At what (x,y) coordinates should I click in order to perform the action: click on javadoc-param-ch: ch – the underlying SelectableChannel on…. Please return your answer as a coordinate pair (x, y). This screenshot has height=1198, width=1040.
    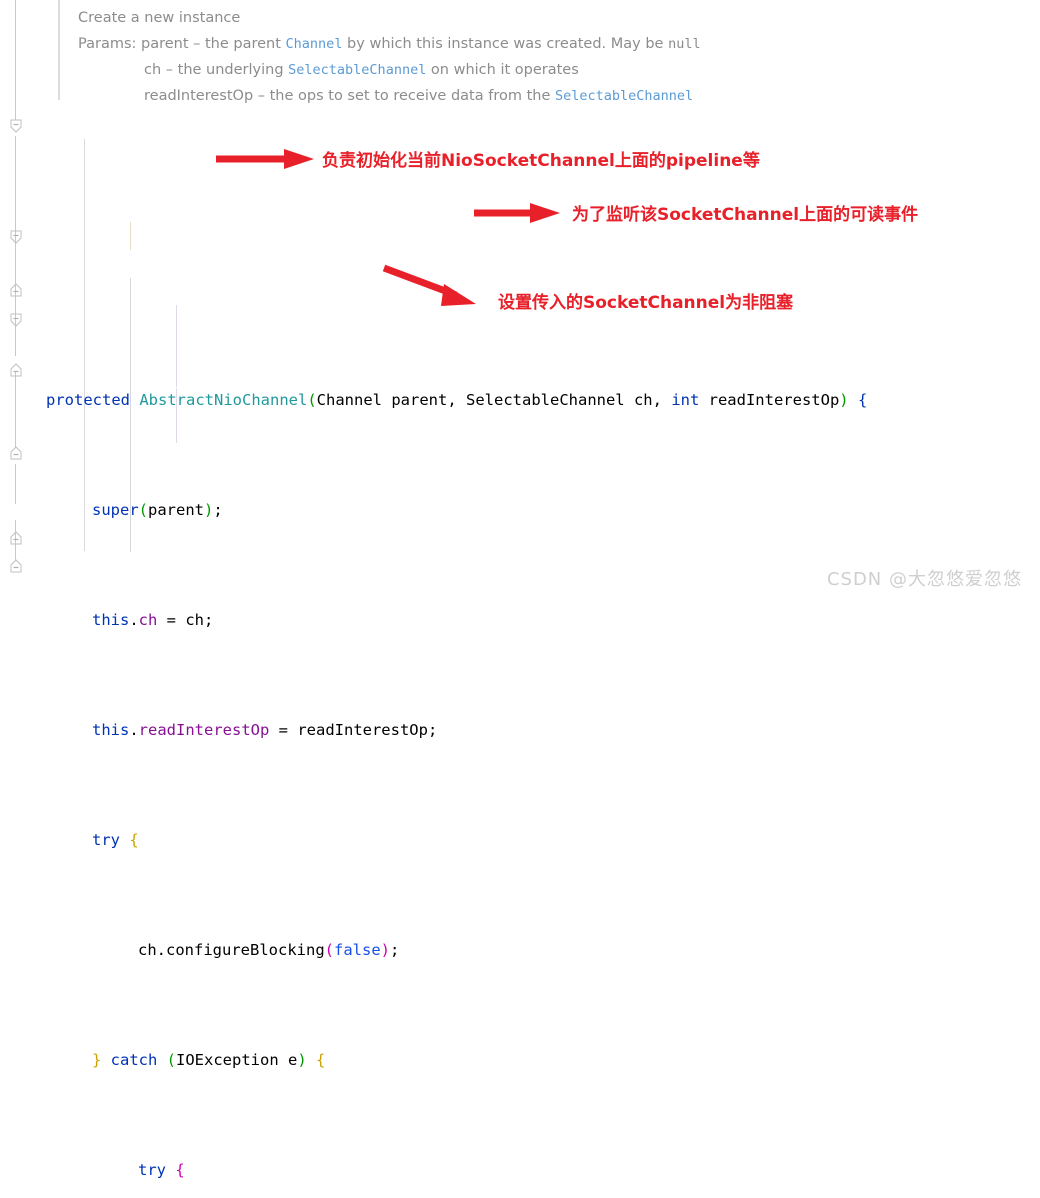
    Looking at the image, I should click on (548, 70).